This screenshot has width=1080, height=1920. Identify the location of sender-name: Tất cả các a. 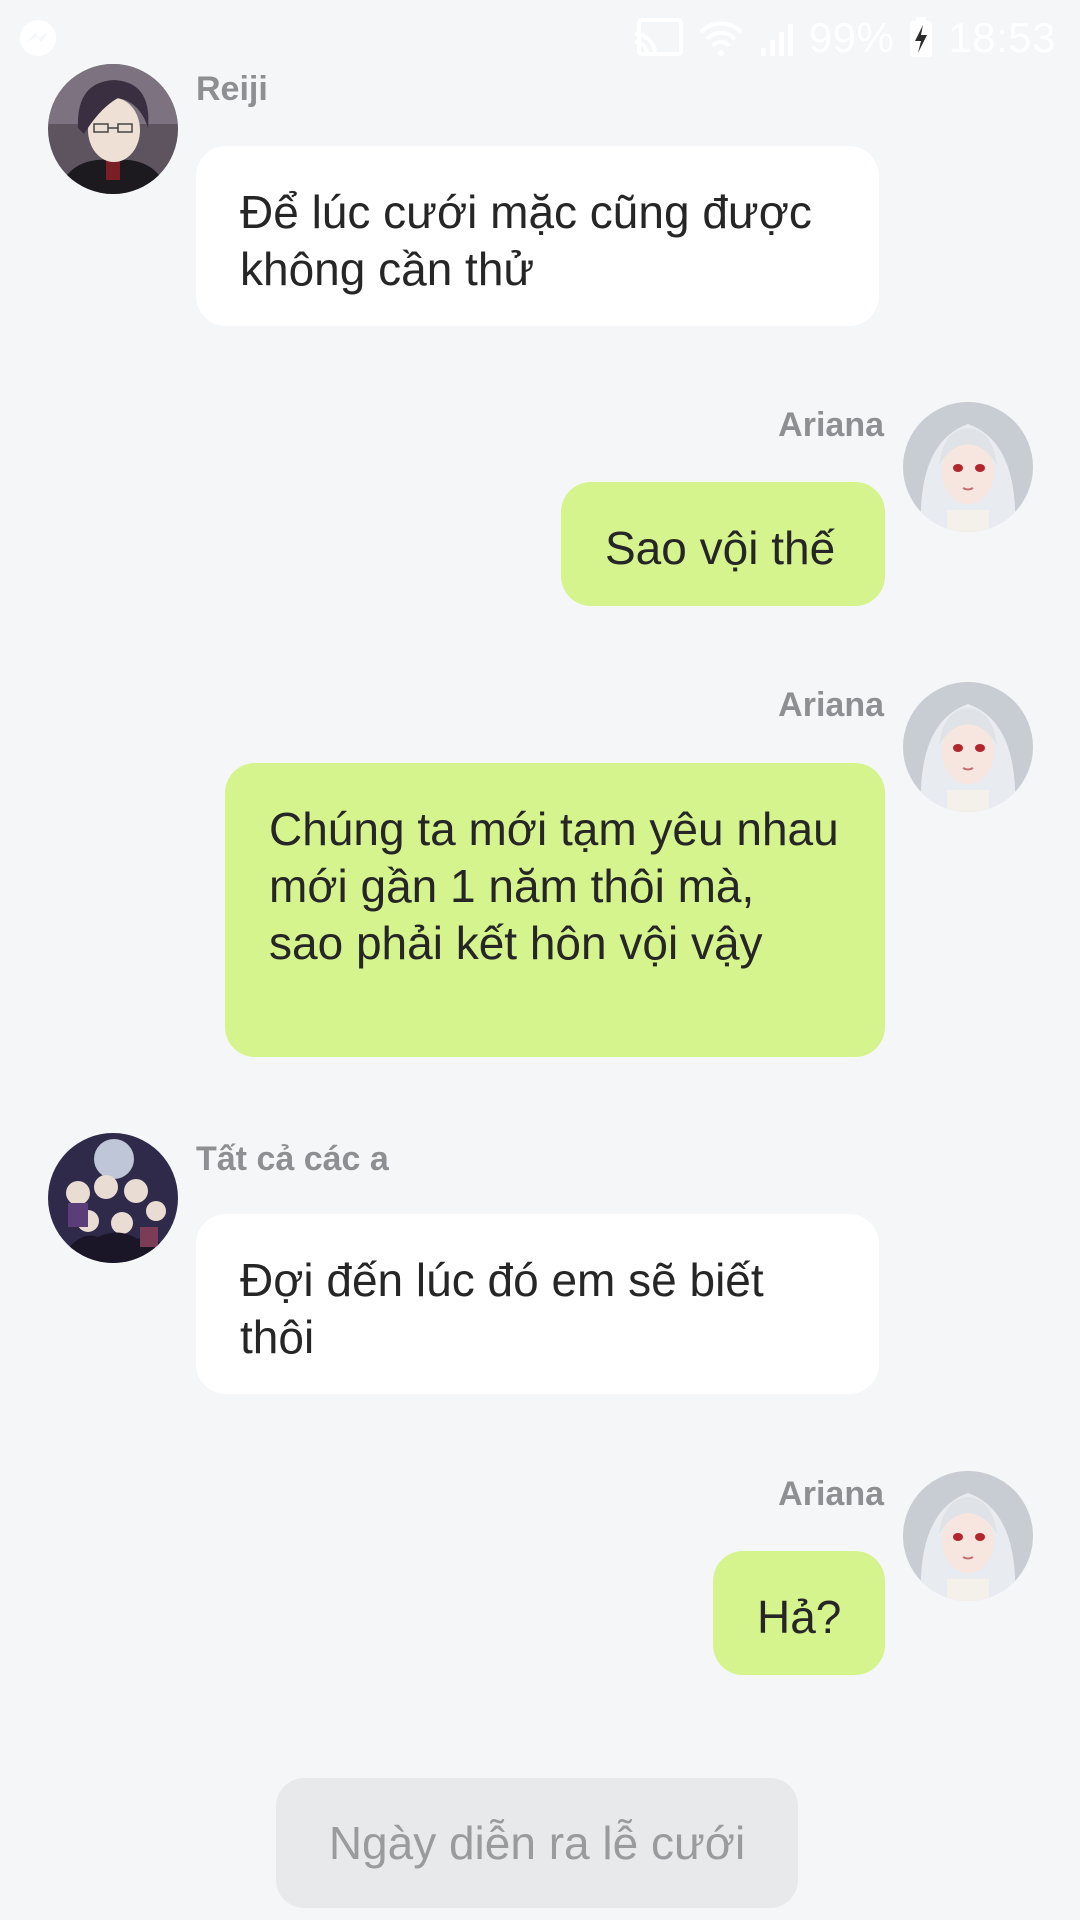
(292, 1159).